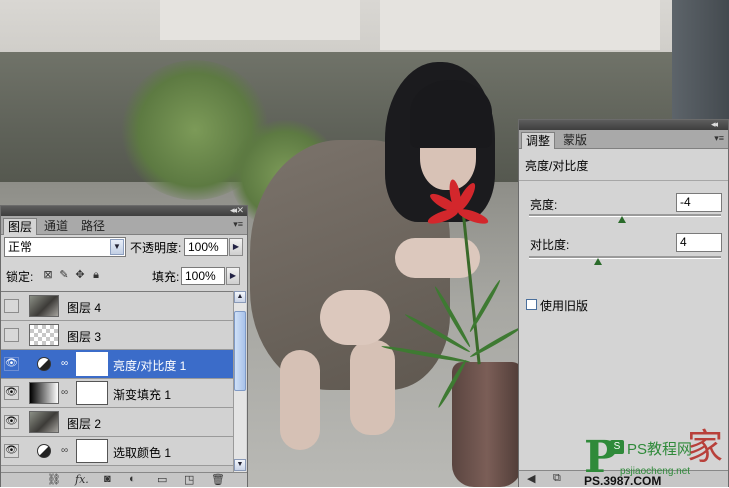 This screenshot has height=488, width=729. Describe the element at coordinates (117, 422) in the screenshot. I see `layer-row-2: 👁︎ 图层 2` at that location.